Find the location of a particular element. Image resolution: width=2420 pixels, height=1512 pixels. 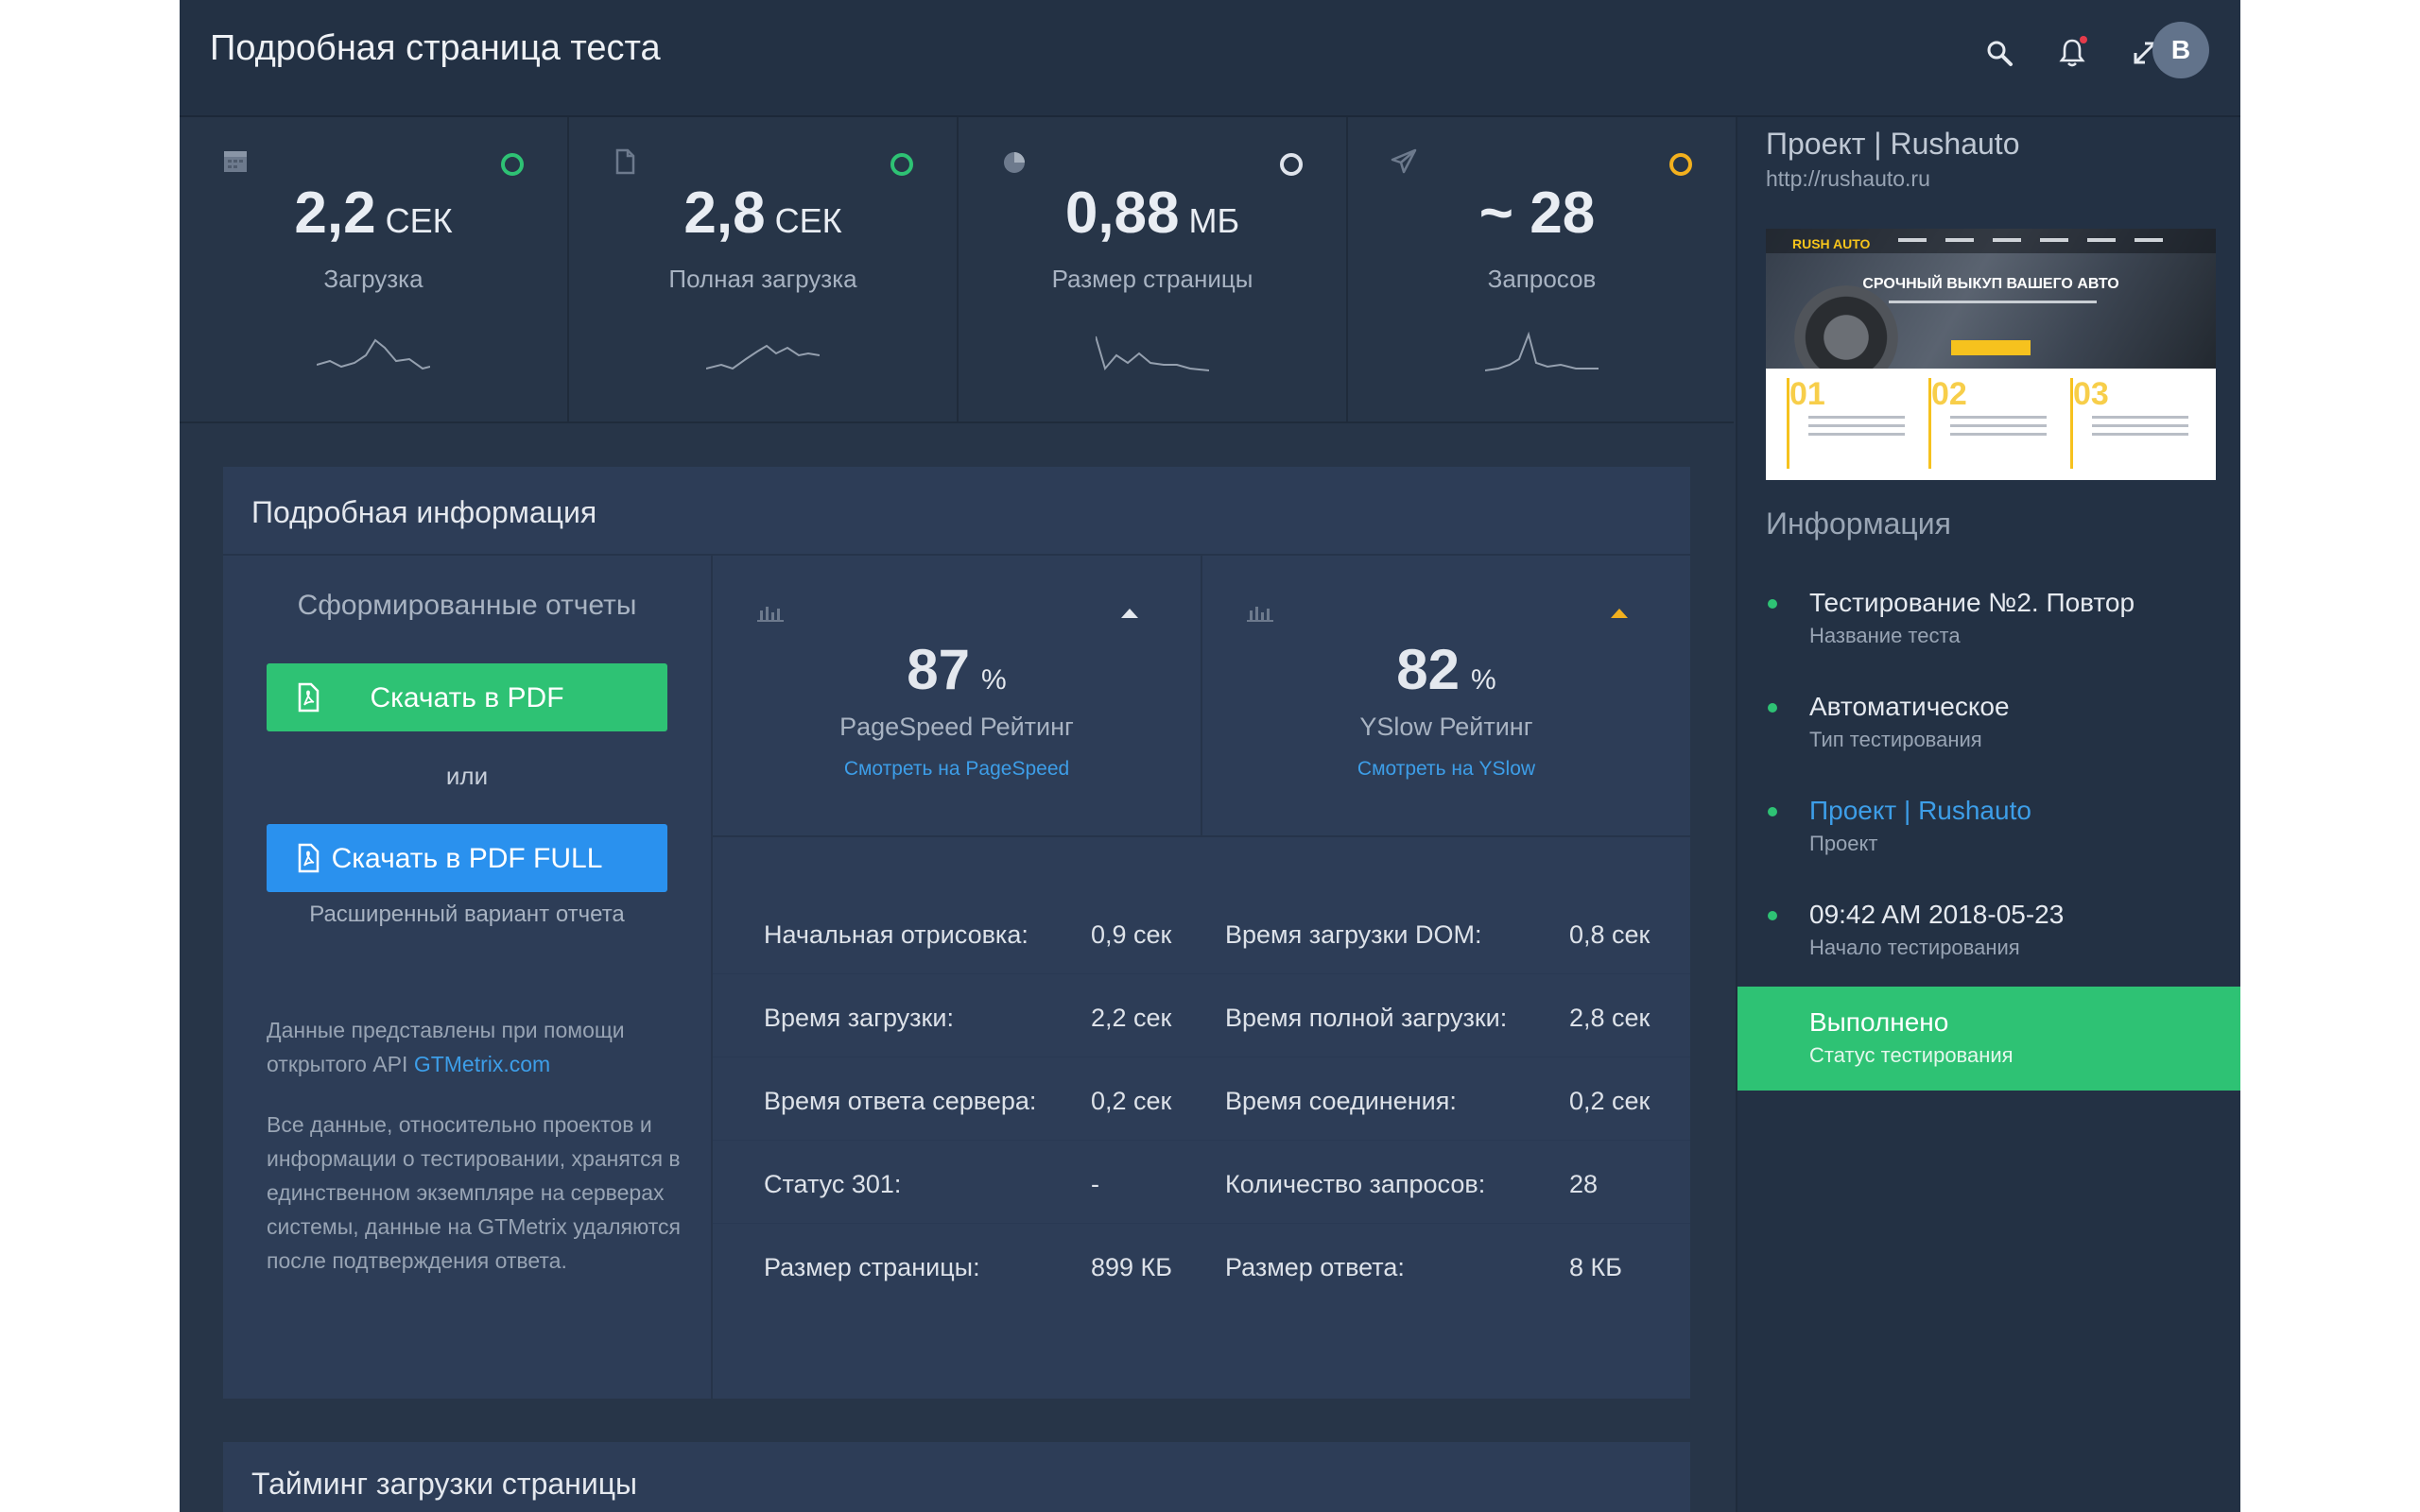

project-title: Проект | Rushauto is located at coordinates (1893, 144).